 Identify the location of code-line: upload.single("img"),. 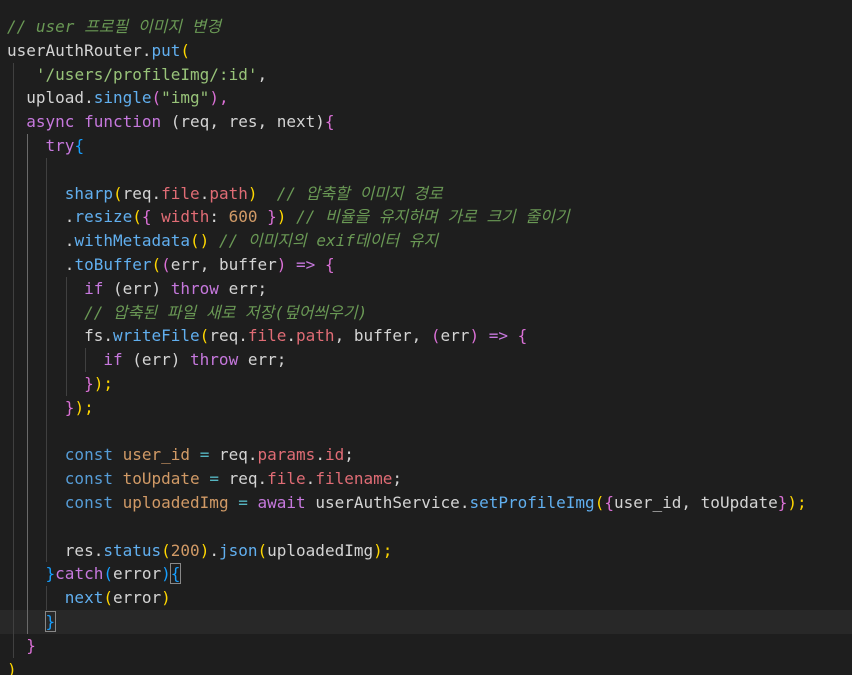
(426, 98).